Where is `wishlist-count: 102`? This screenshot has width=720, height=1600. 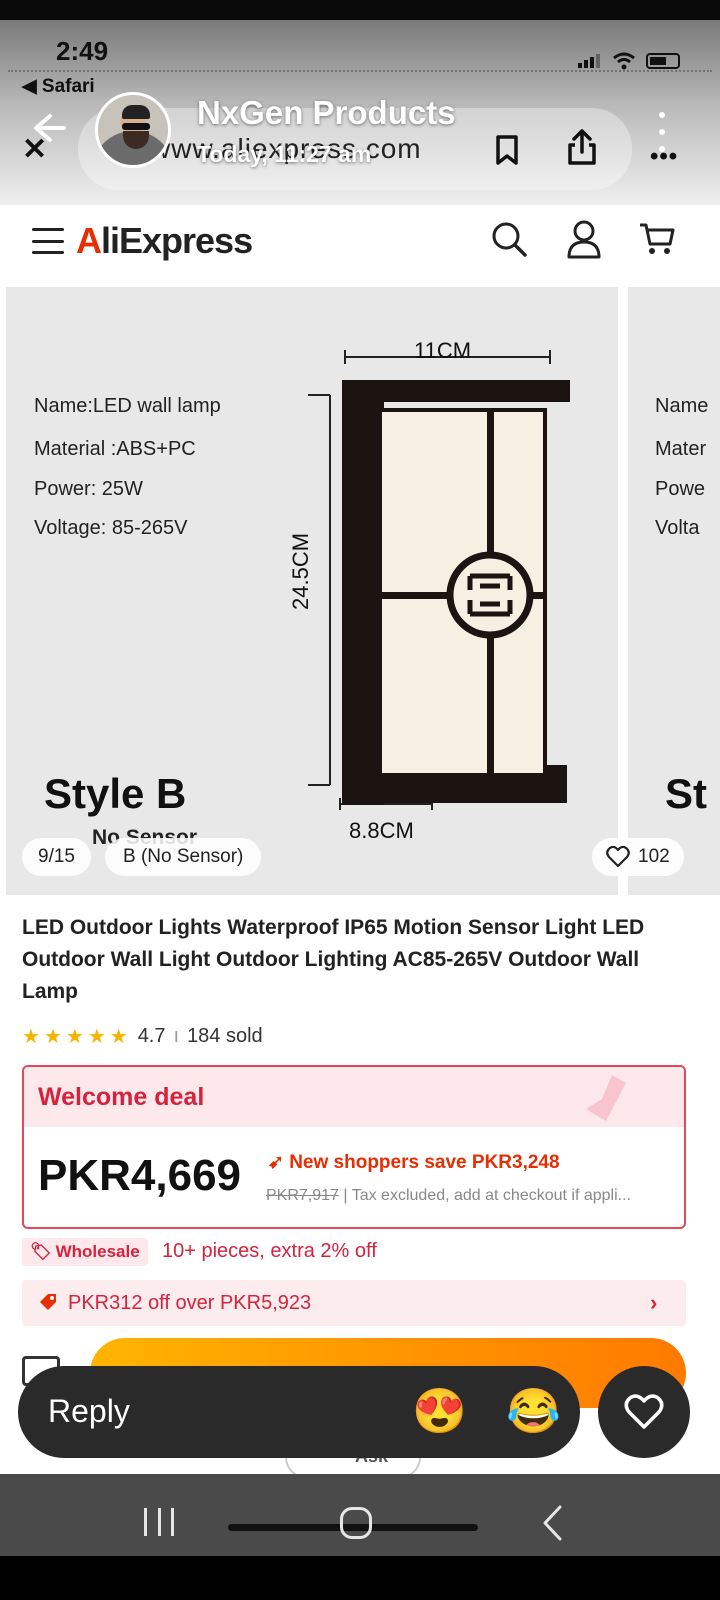 wishlist-count: 102 is located at coordinates (654, 856).